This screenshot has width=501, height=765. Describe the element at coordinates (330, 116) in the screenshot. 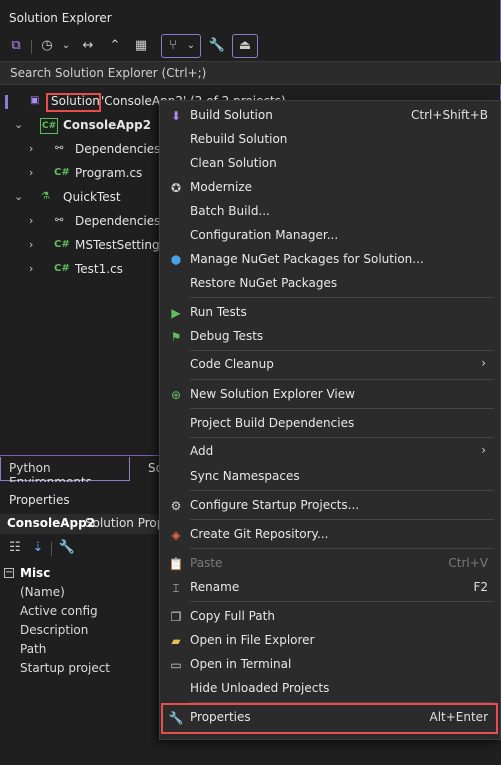

I see `menu-item-build-solution: ⬇ Build Solution Ctrl+Shift+B` at that location.